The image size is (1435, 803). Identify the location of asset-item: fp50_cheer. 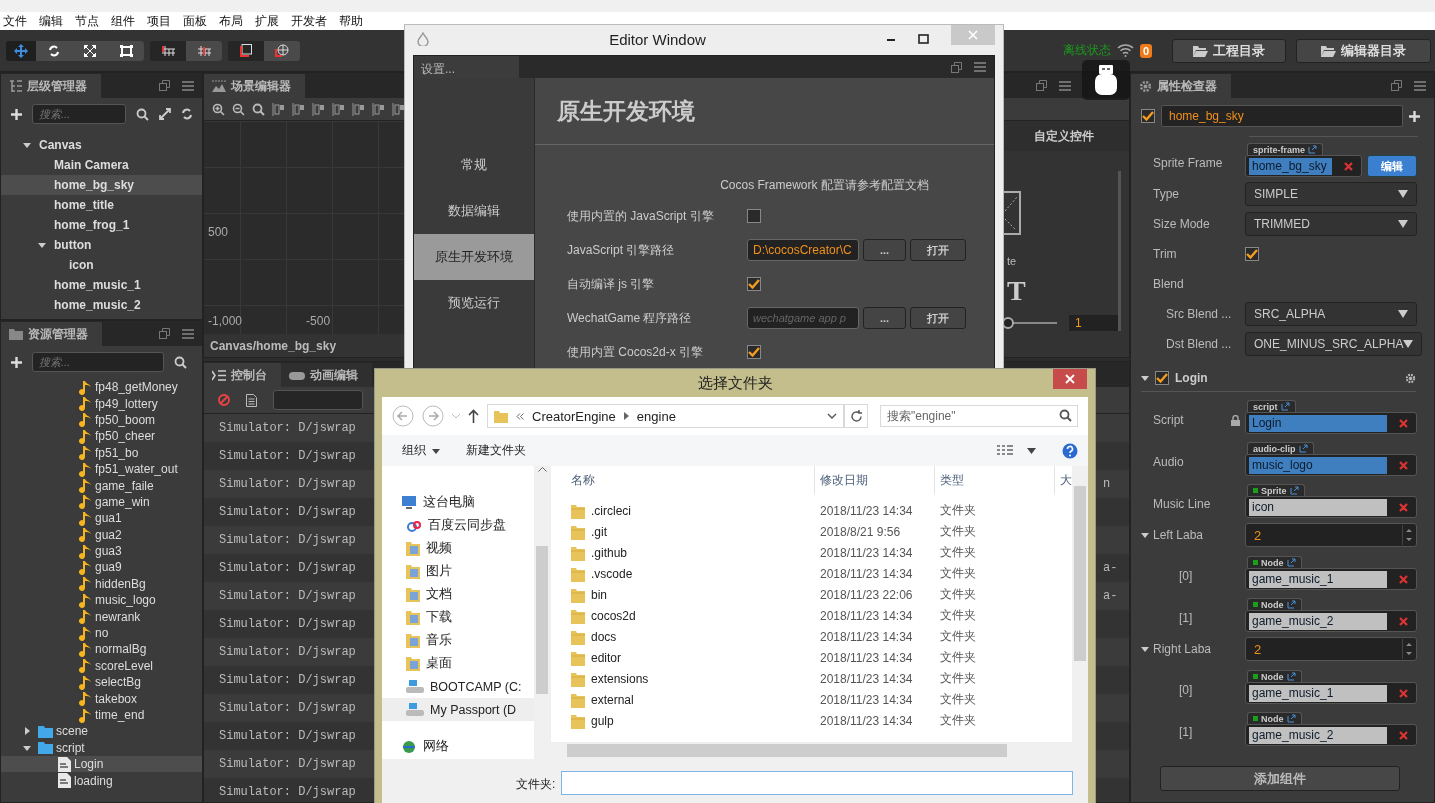
(101, 436).